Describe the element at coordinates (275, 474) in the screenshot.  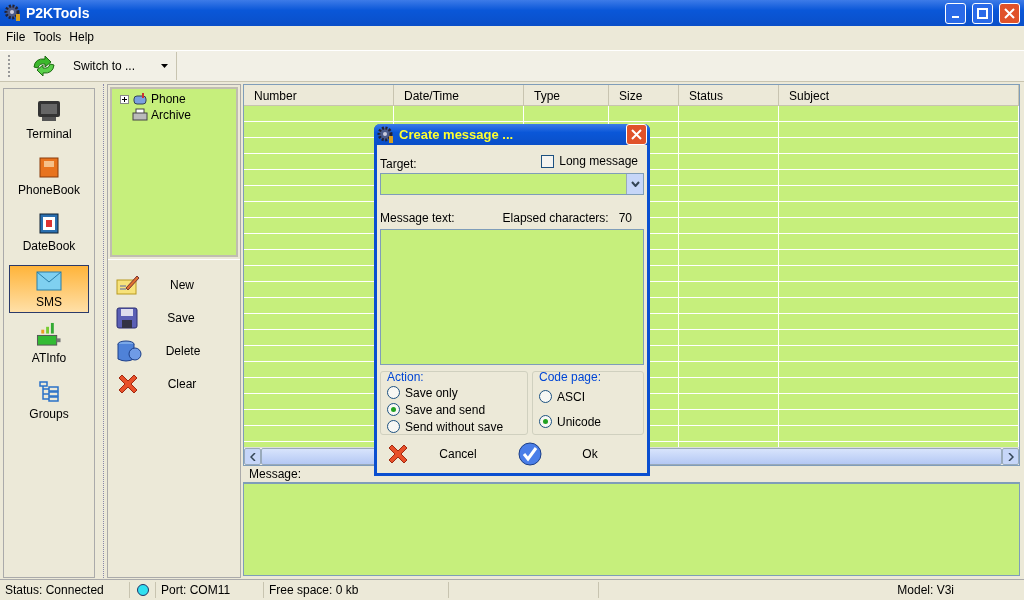
I see `message-label: Message:` at that location.